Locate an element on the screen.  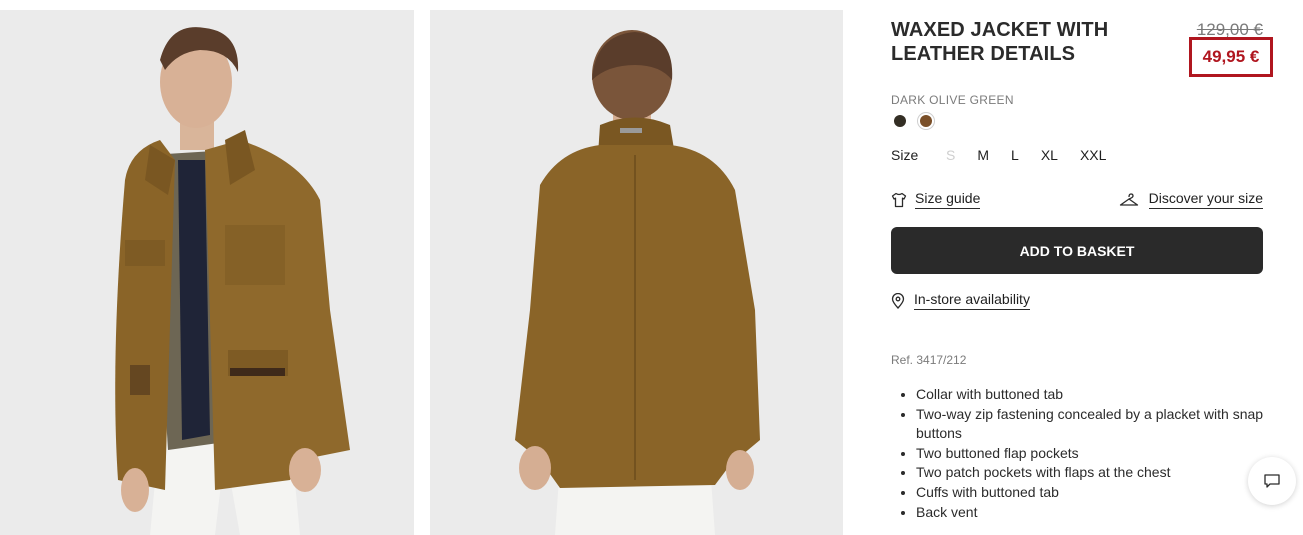
in-store-availability-link: In-store availability is located at coordinates (960, 300).